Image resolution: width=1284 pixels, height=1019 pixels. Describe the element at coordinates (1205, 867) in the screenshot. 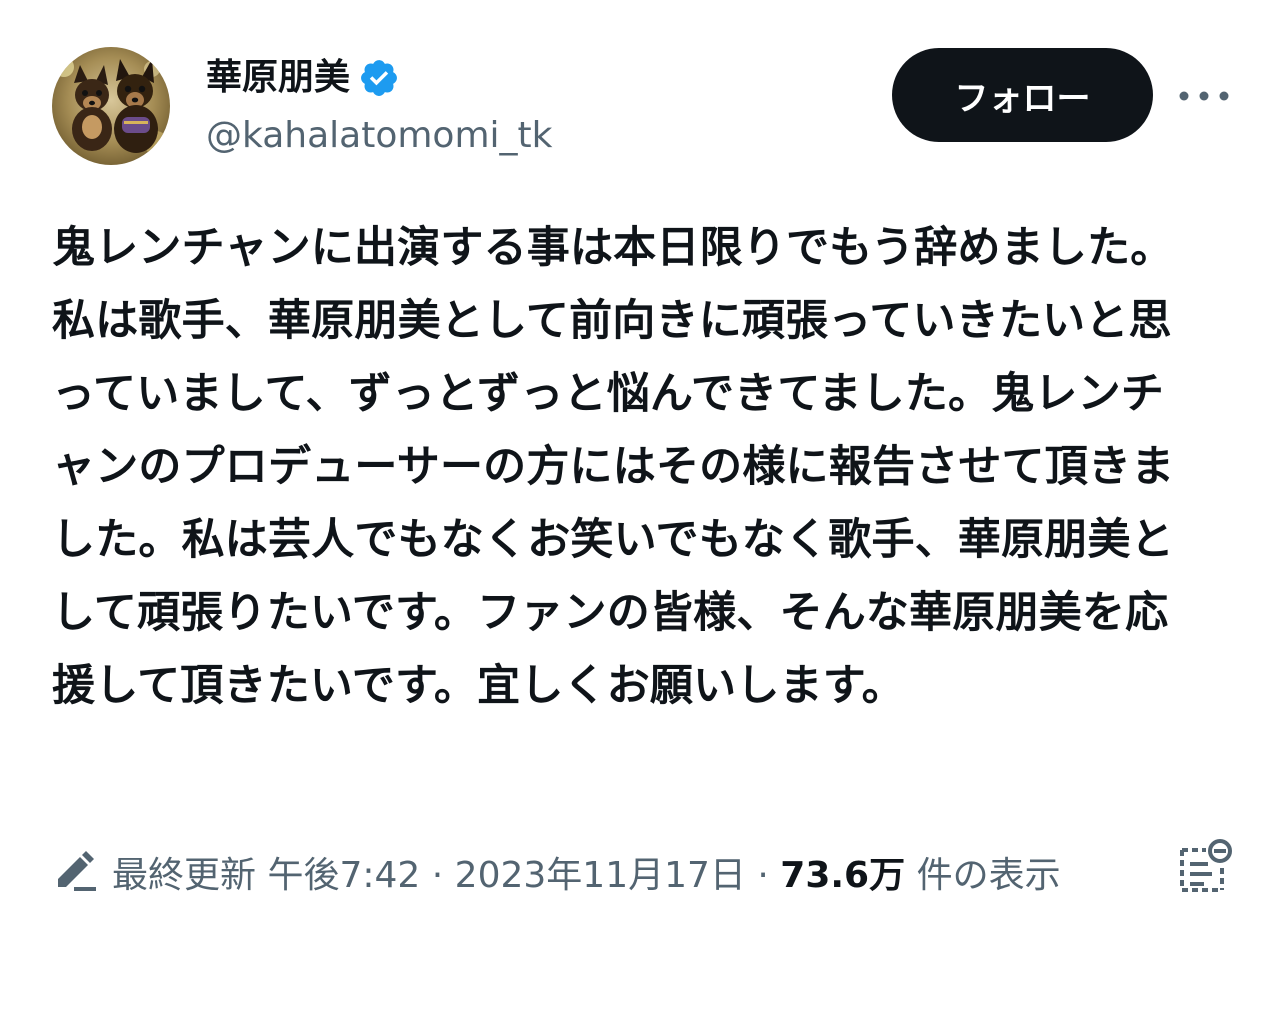

I see `analytics-icon` at that location.